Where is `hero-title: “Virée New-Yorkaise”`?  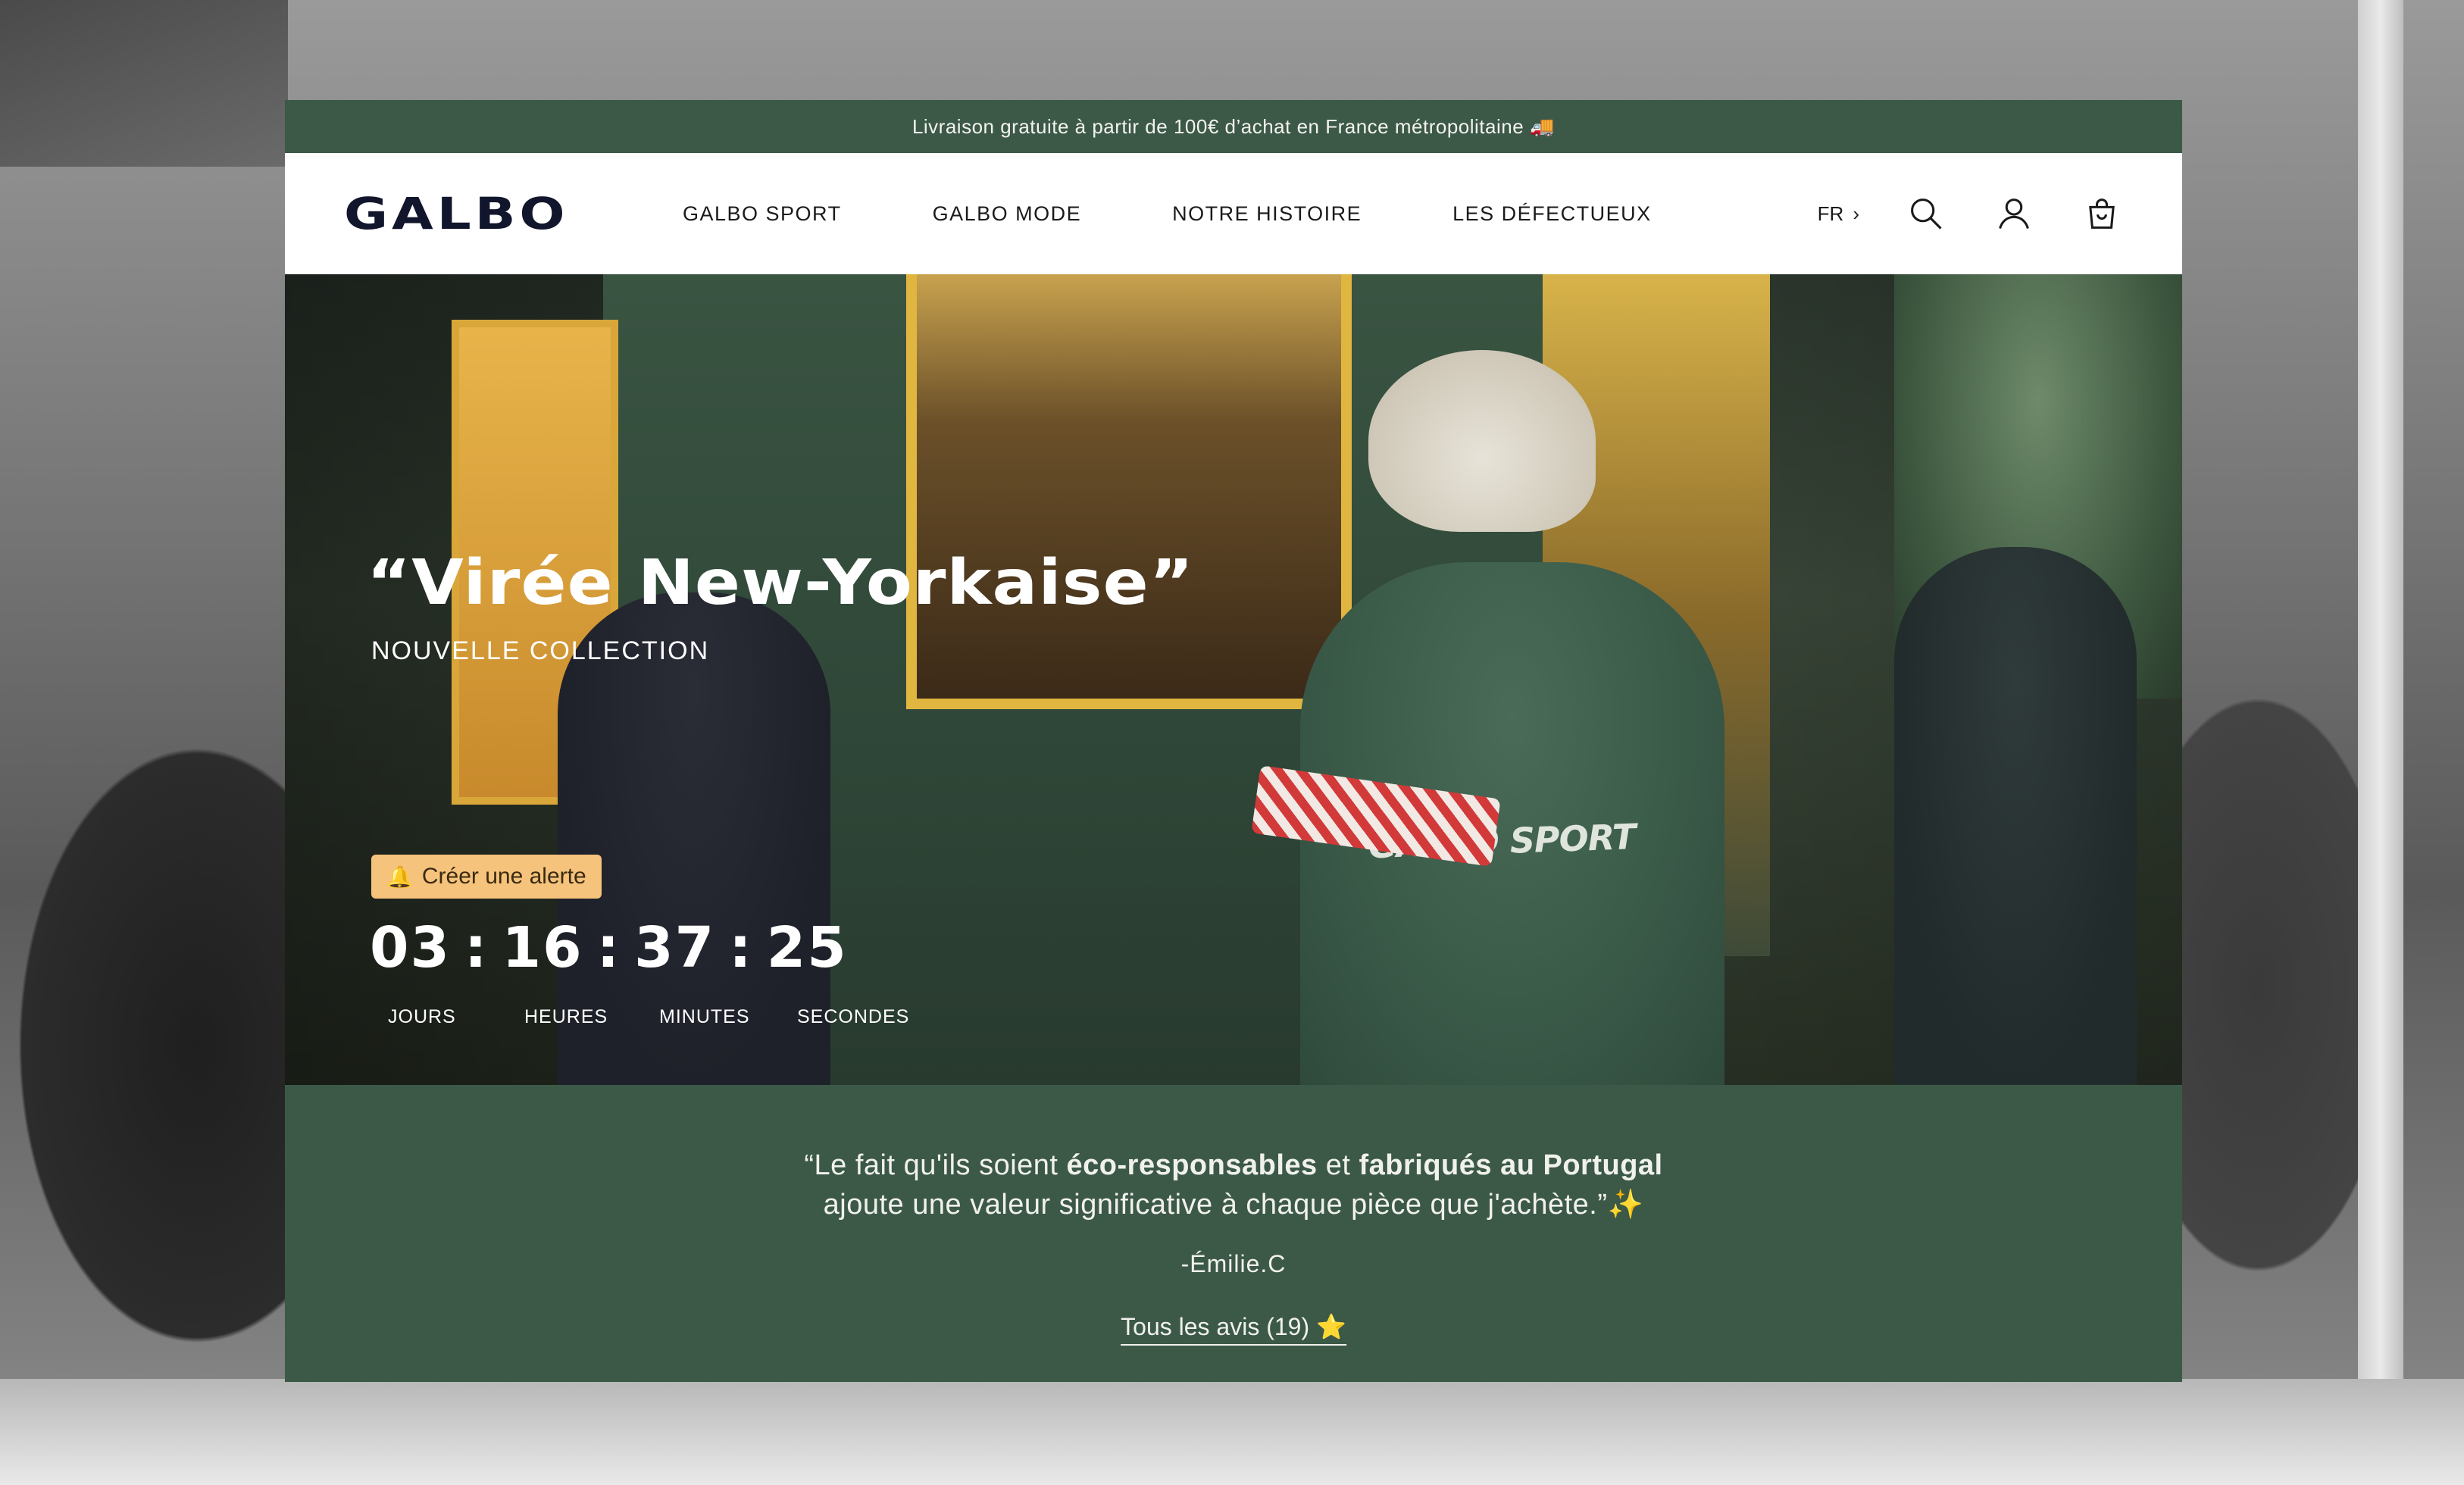
hero-title: “Virée New-Yorkaise” is located at coordinates (781, 583).